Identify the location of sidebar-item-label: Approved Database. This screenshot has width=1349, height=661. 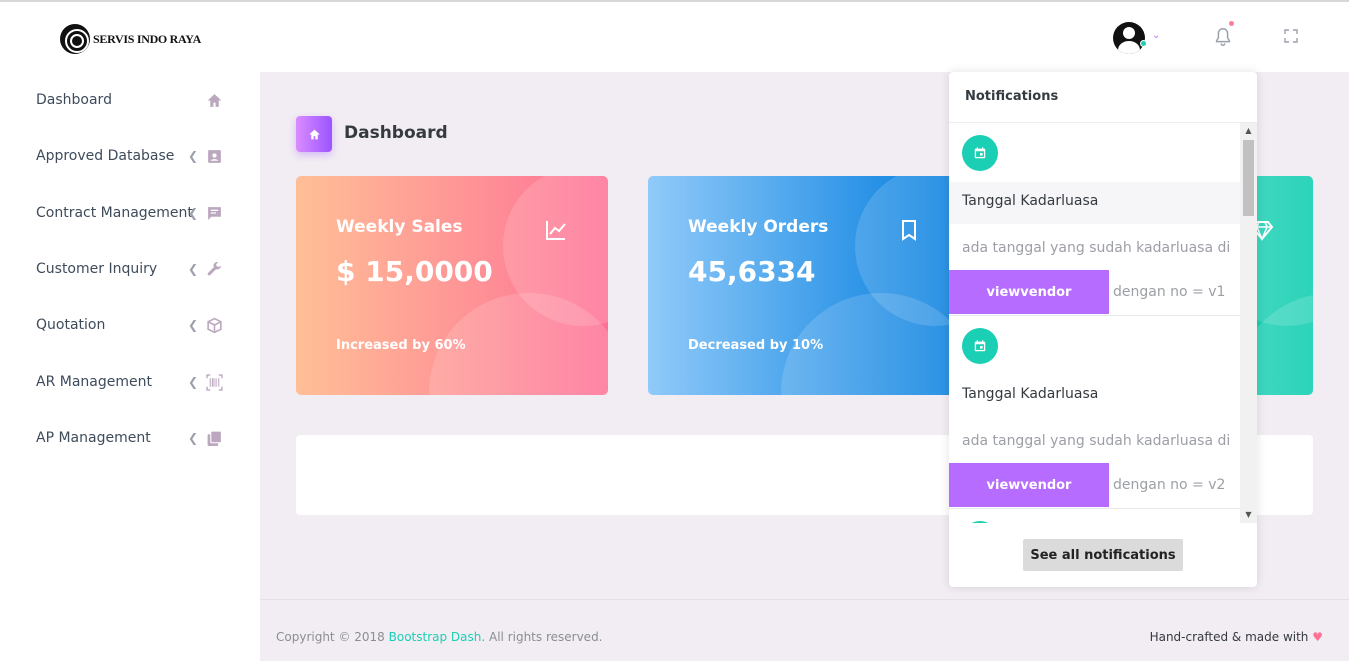
(105, 156).